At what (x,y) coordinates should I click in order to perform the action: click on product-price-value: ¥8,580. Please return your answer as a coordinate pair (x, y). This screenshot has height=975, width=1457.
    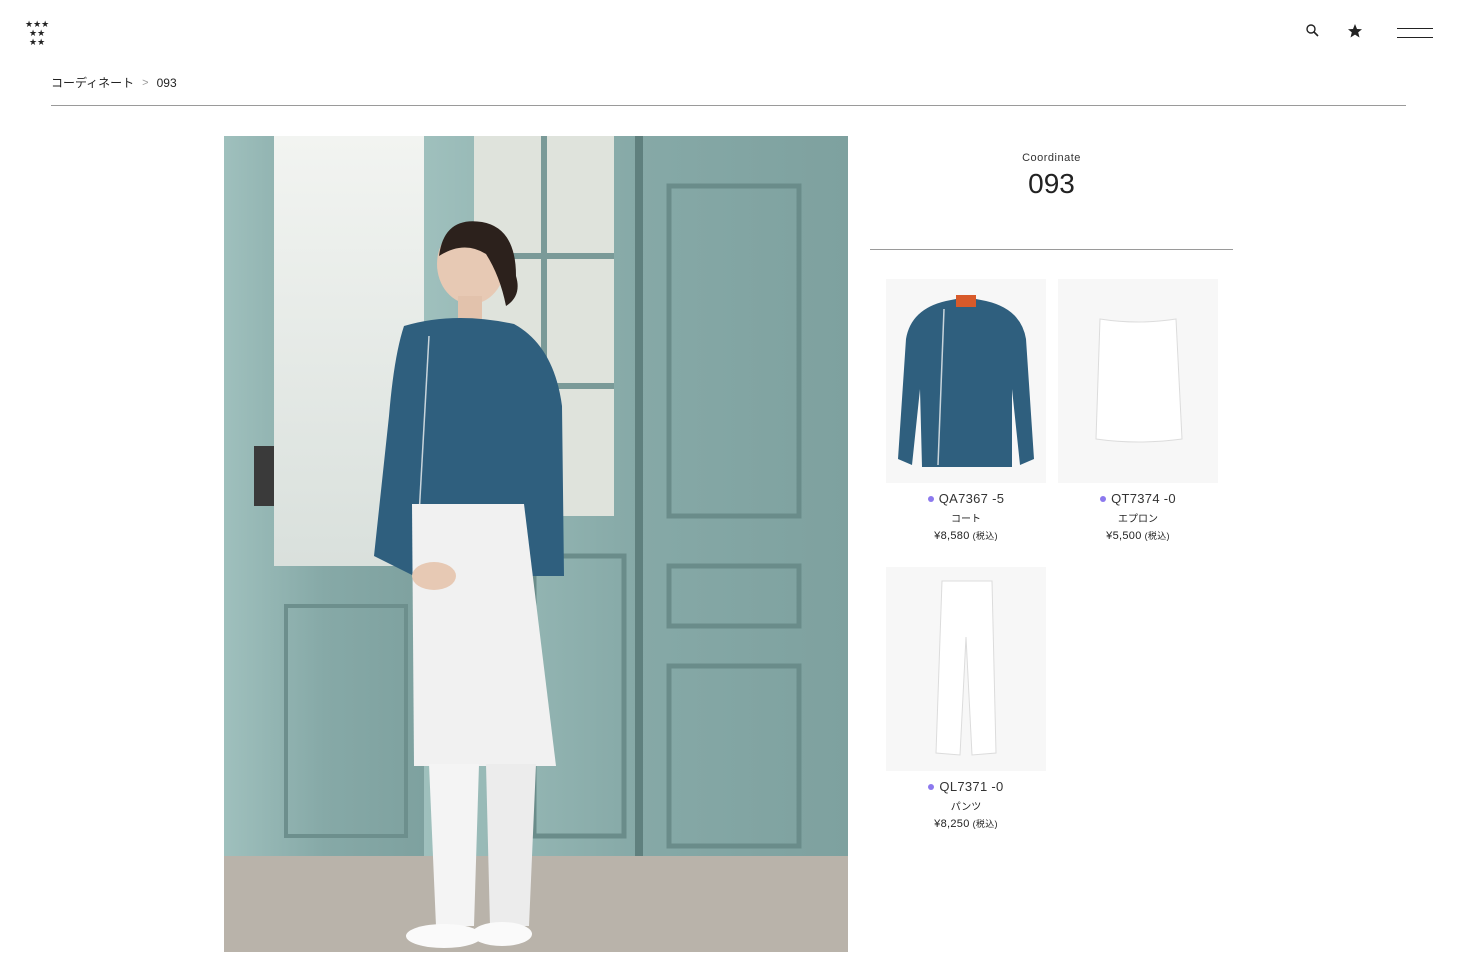
    Looking at the image, I should click on (952, 536).